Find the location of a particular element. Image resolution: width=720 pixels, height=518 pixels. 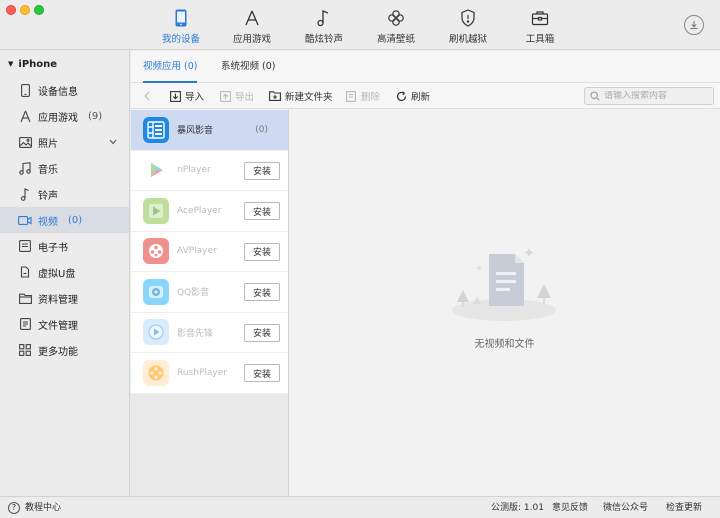

nav-tab-ringtones: 酷炫铃声 is located at coordinates (324, 27).